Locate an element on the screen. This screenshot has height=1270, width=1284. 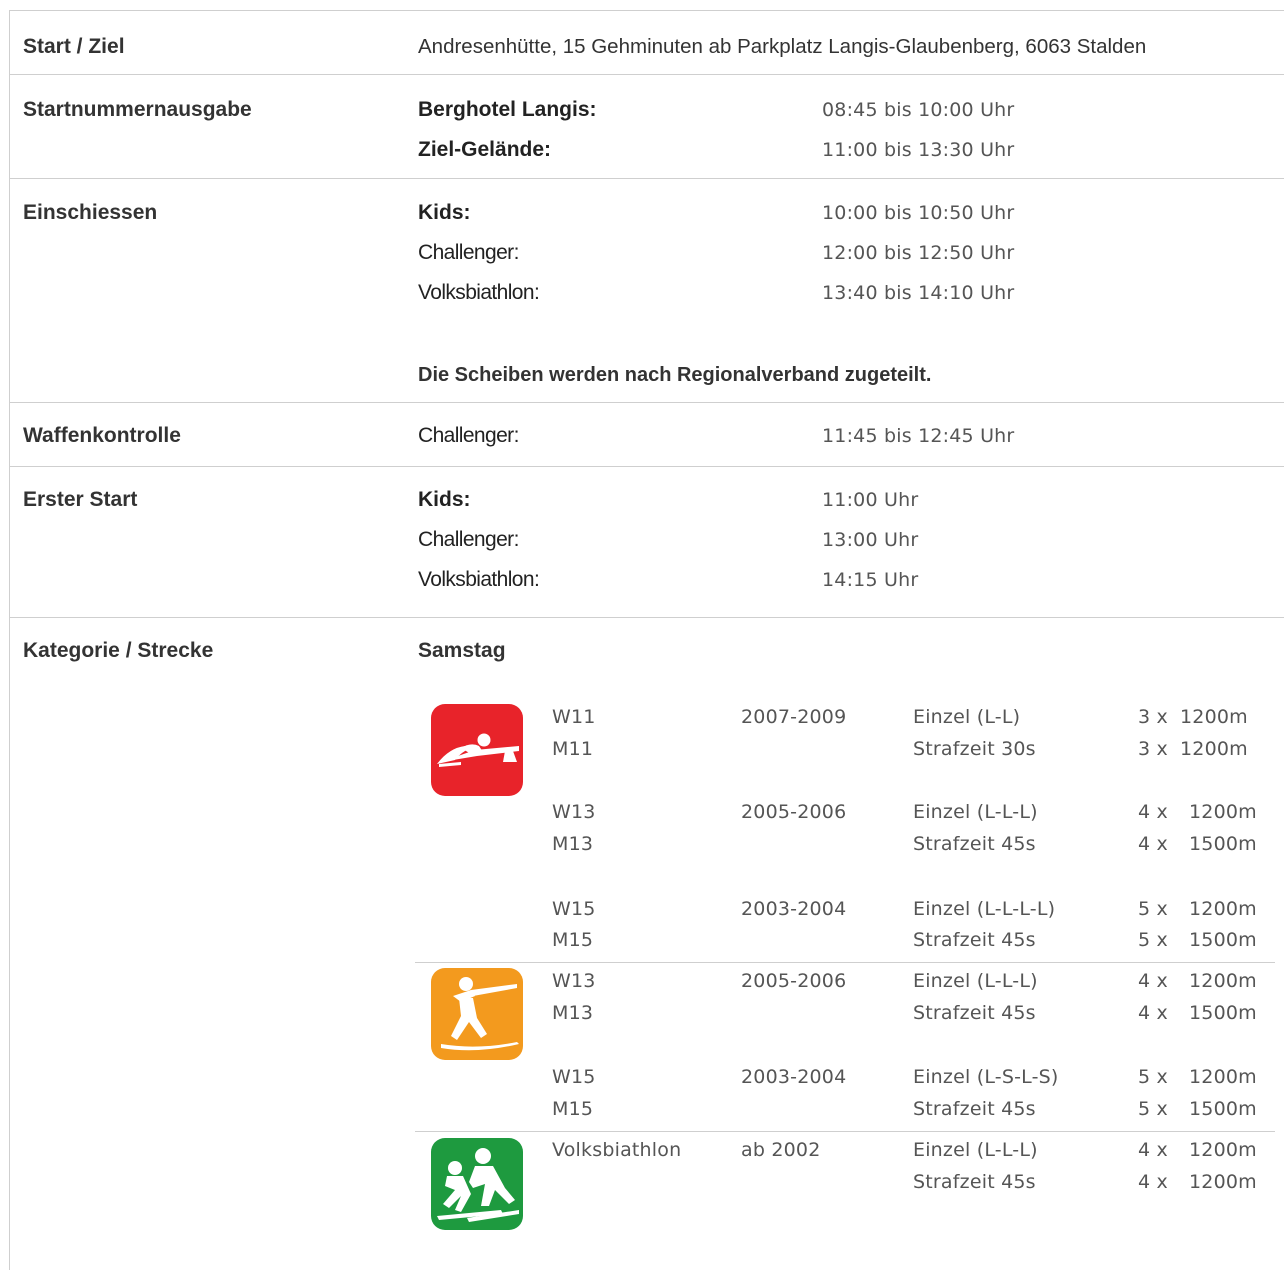
row-label-start-ziel: Start / Ziel is located at coordinates (74, 46).